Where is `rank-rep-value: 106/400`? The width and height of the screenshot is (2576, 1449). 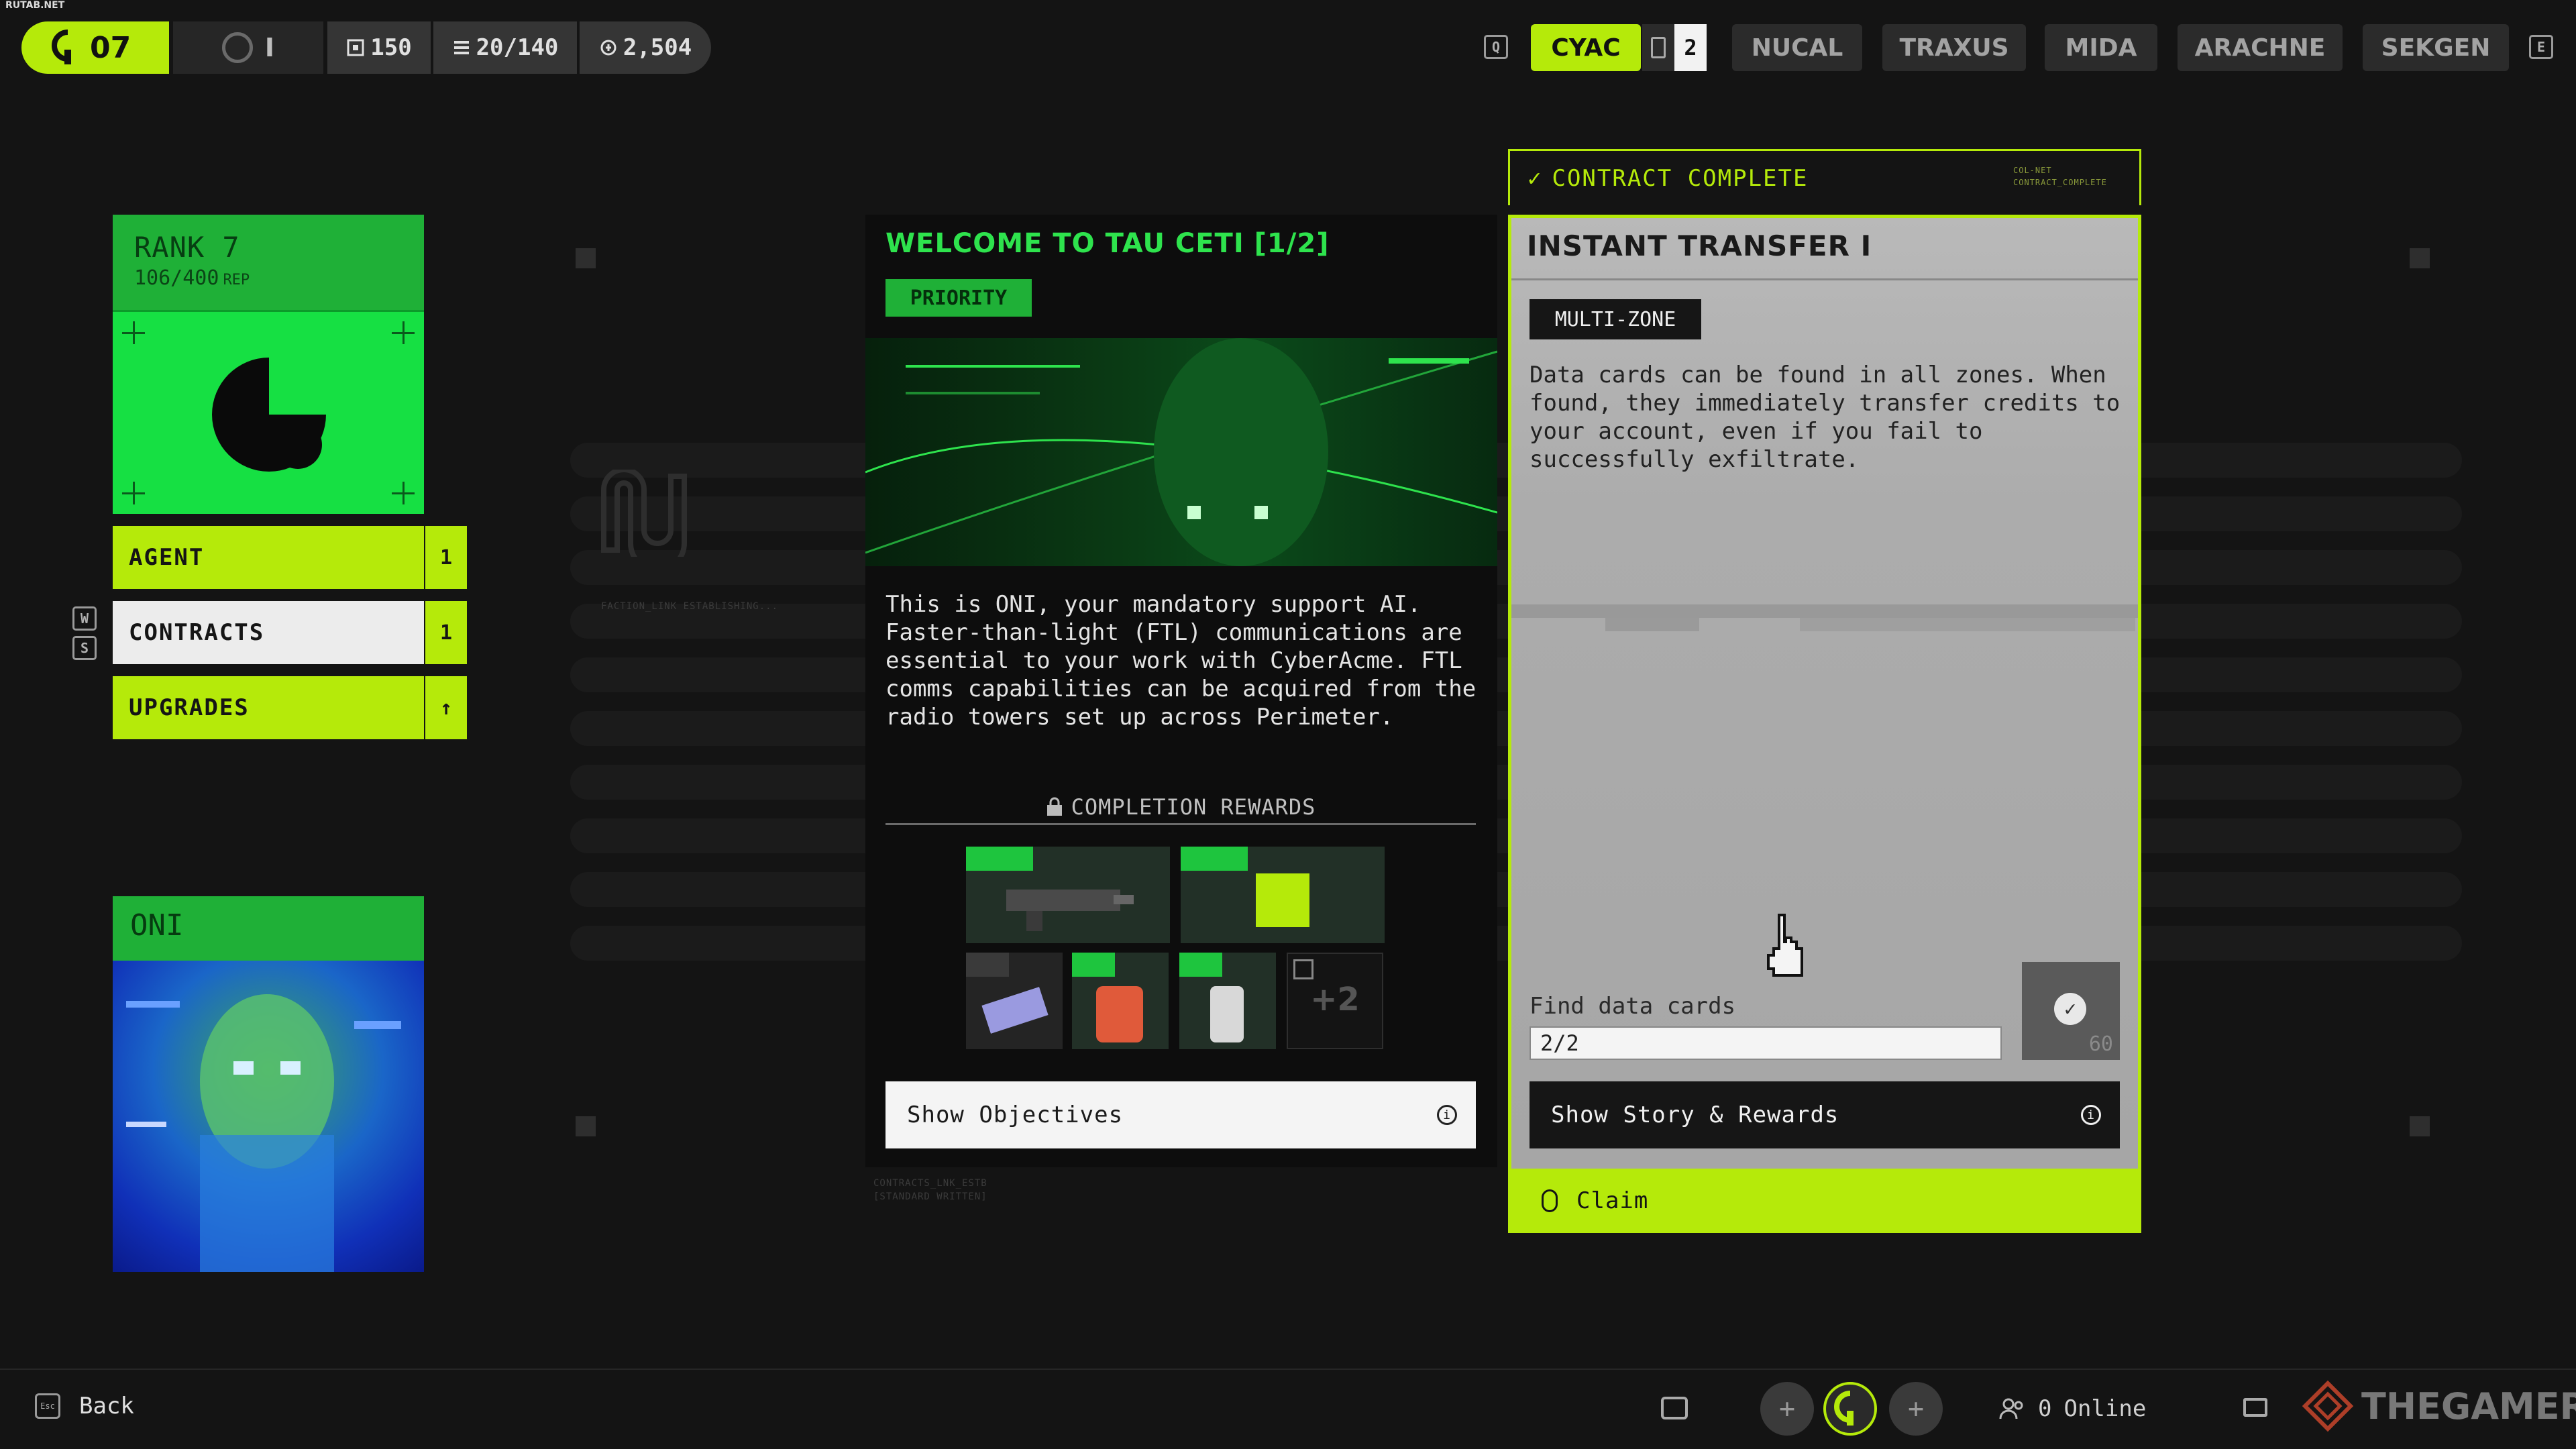 rank-rep-value: 106/400 is located at coordinates (176, 278).